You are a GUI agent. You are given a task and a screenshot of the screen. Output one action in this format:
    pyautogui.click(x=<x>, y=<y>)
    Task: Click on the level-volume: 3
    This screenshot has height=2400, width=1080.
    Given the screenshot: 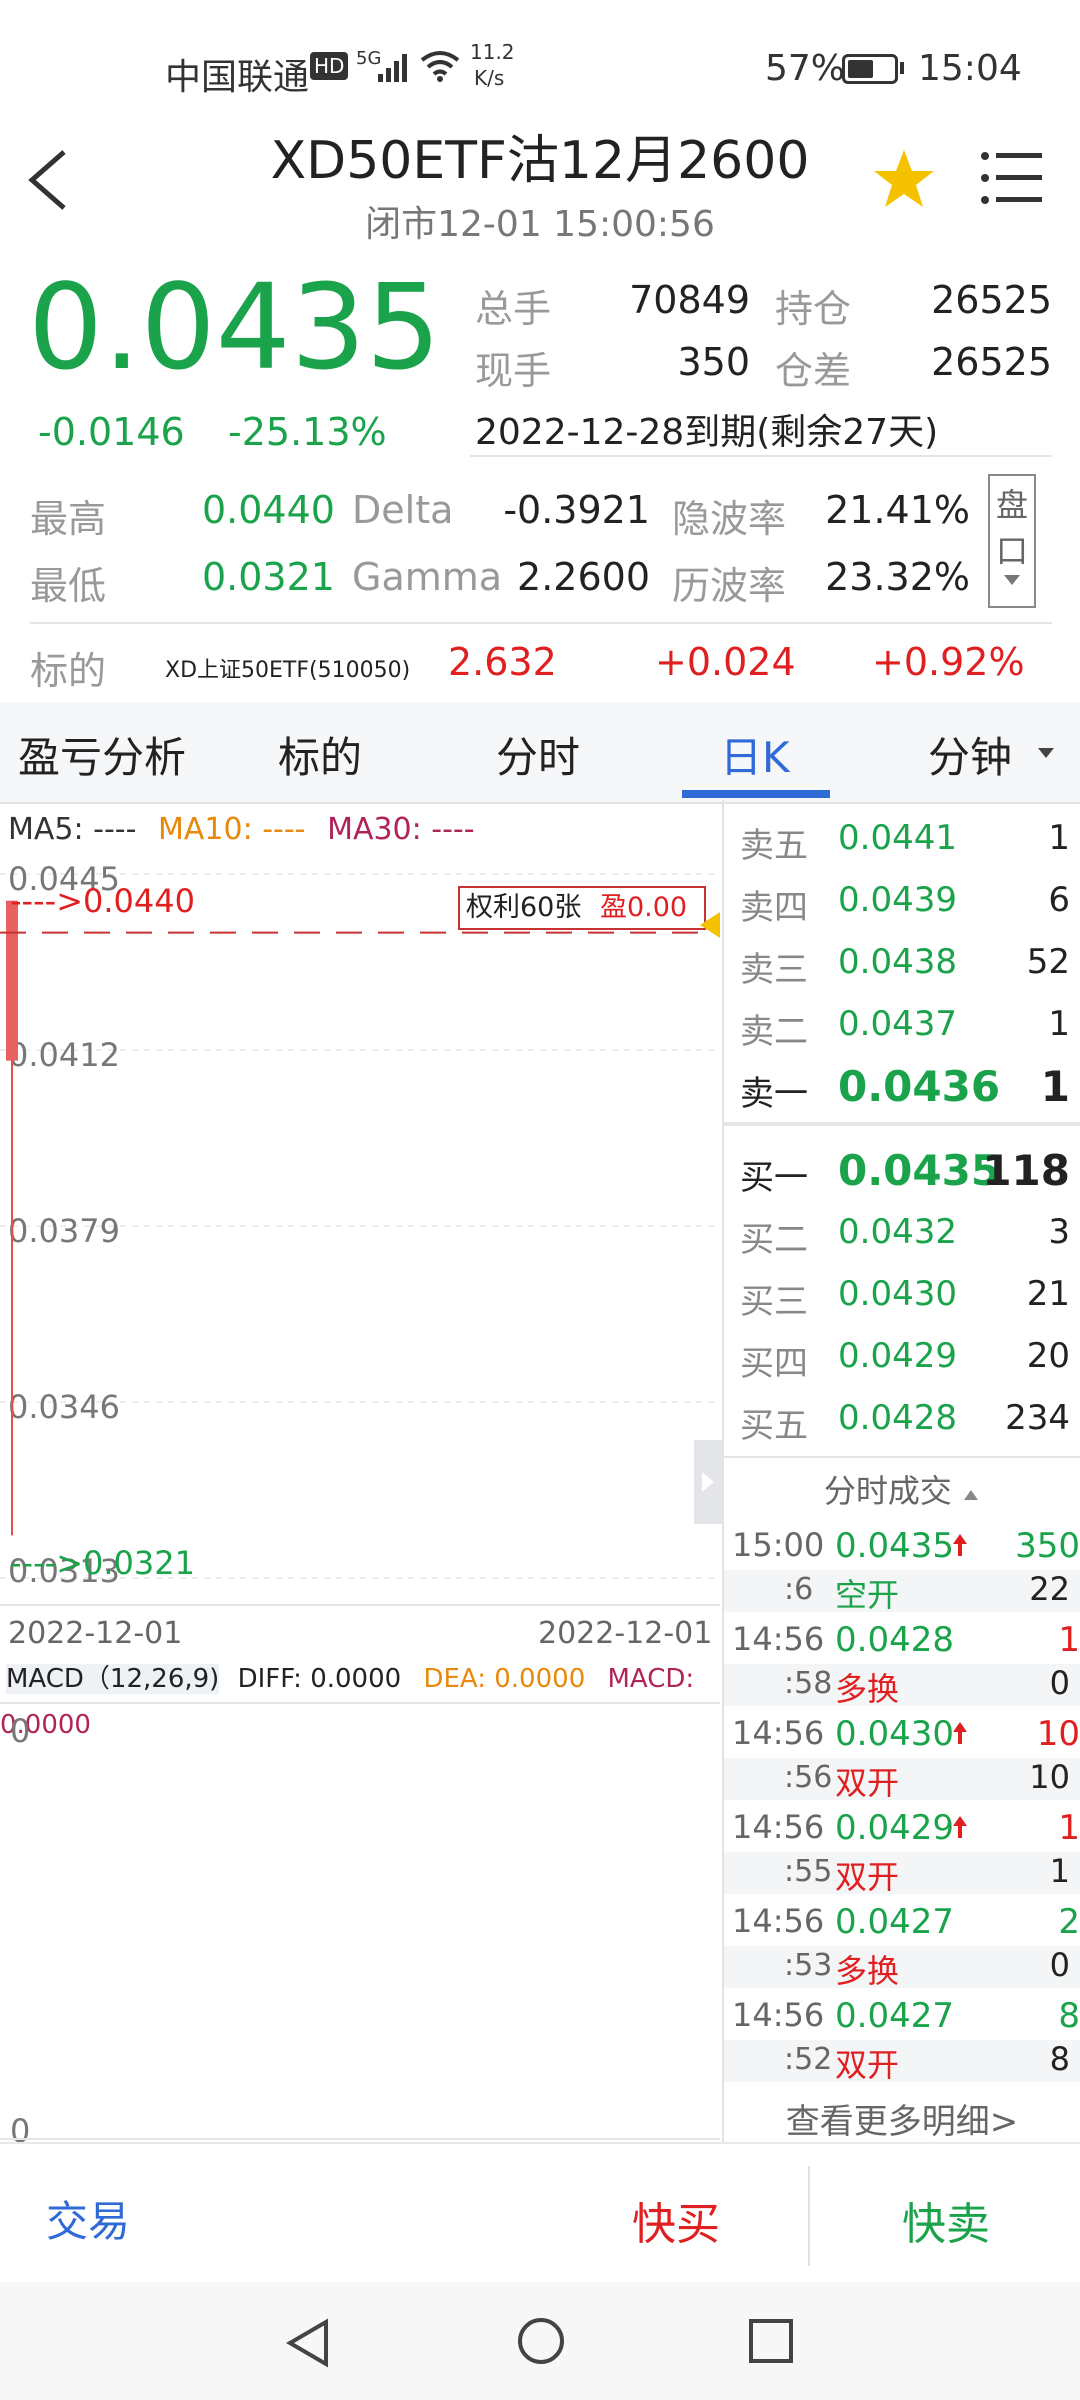 What is the action you would take?
    pyautogui.click(x=1059, y=1232)
    